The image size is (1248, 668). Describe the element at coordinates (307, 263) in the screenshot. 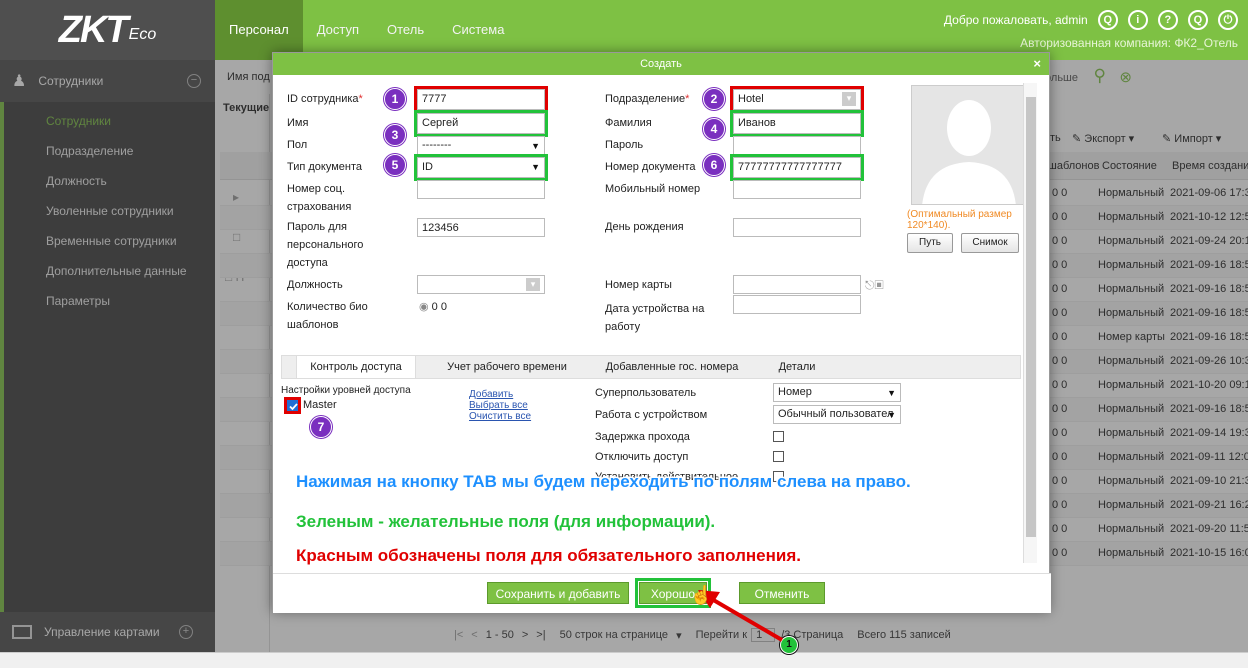

I see `ppass-label-3: доступа` at that location.